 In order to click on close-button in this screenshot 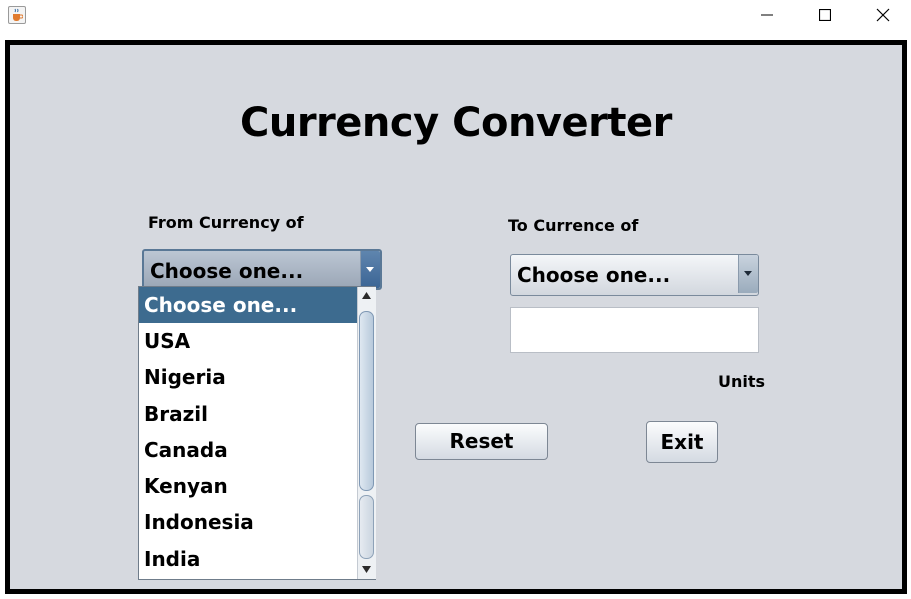, I will do `click(882, 15)`.